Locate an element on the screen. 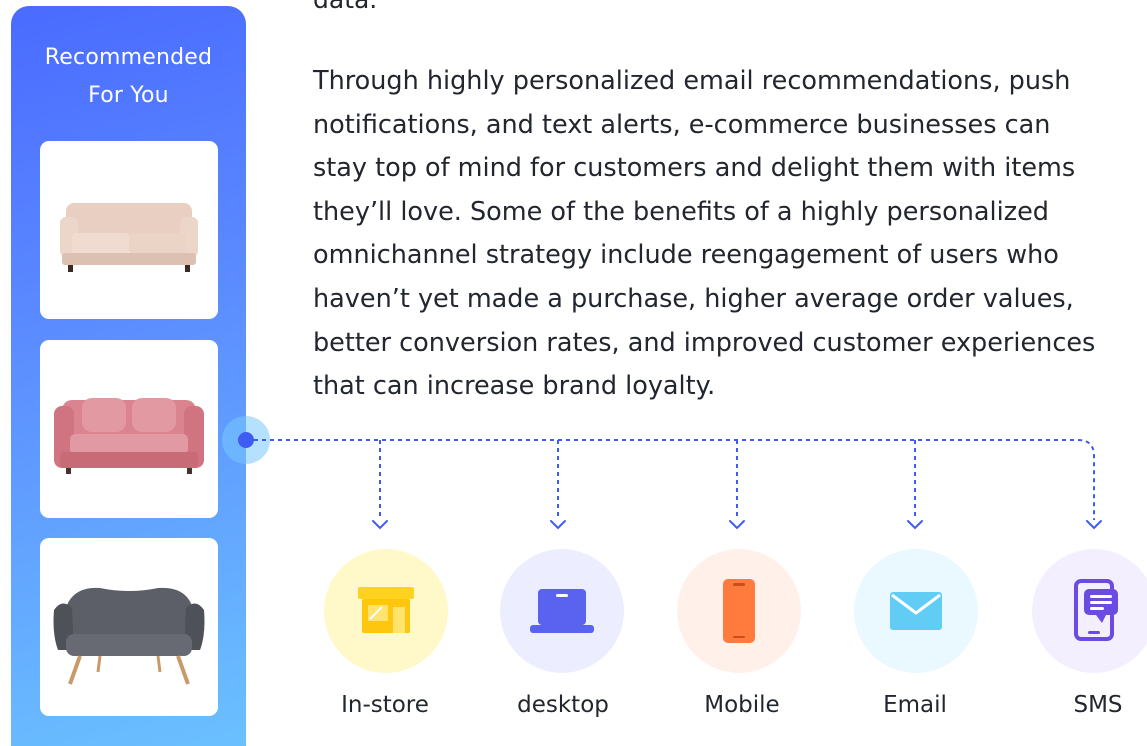 The image size is (1147, 746). channel-mobile is located at coordinates (739, 611).